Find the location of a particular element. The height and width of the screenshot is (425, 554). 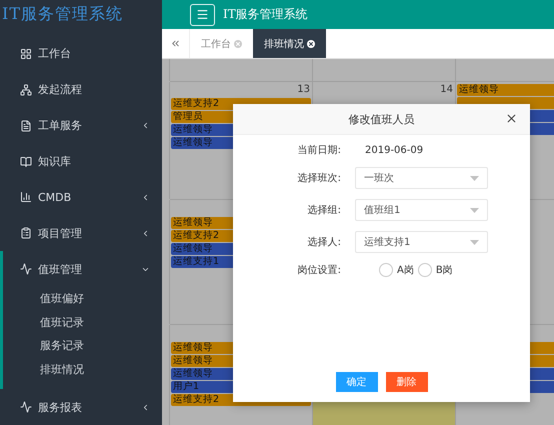

radio-label: A岗 is located at coordinates (405, 270).